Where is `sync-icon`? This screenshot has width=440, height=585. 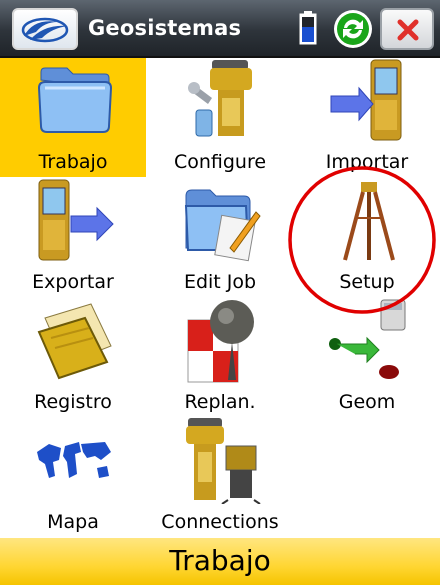
sync-icon is located at coordinates (353, 29).